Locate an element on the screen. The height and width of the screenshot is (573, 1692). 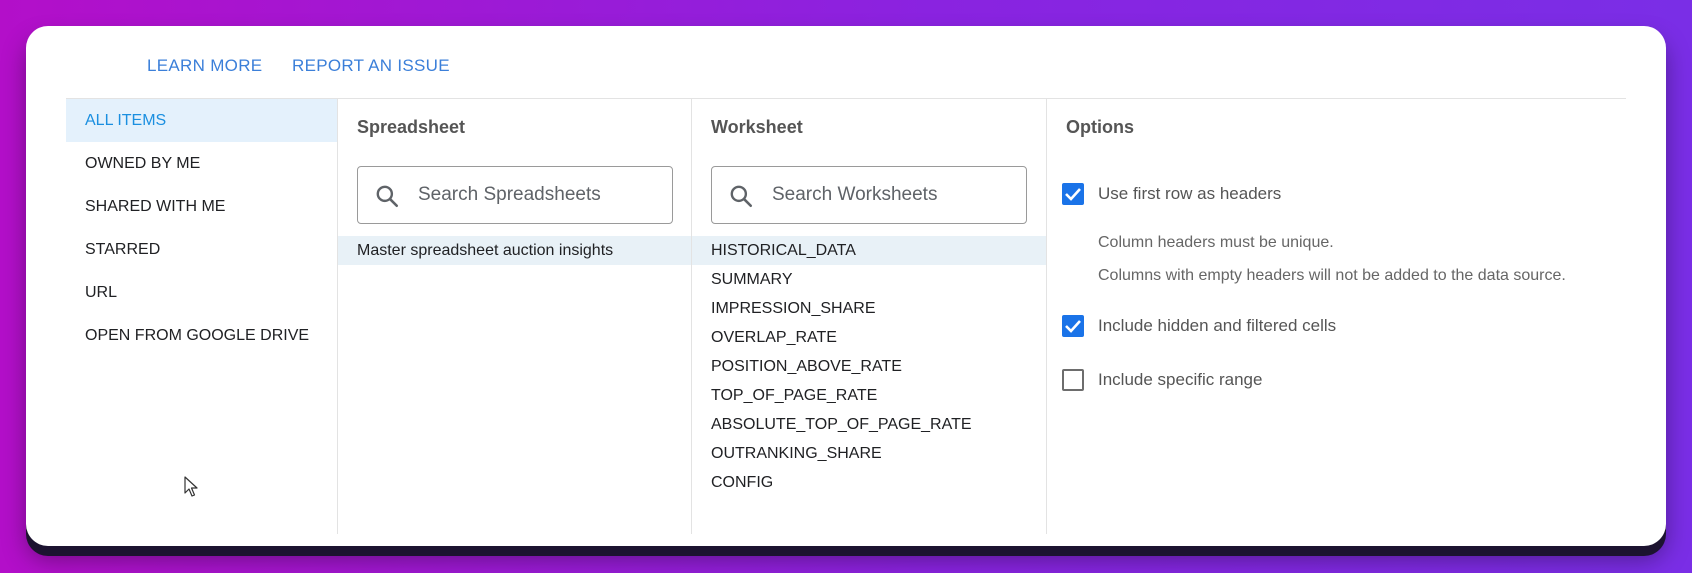
worksheet-title: Worksheet is located at coordinates (757, 127).